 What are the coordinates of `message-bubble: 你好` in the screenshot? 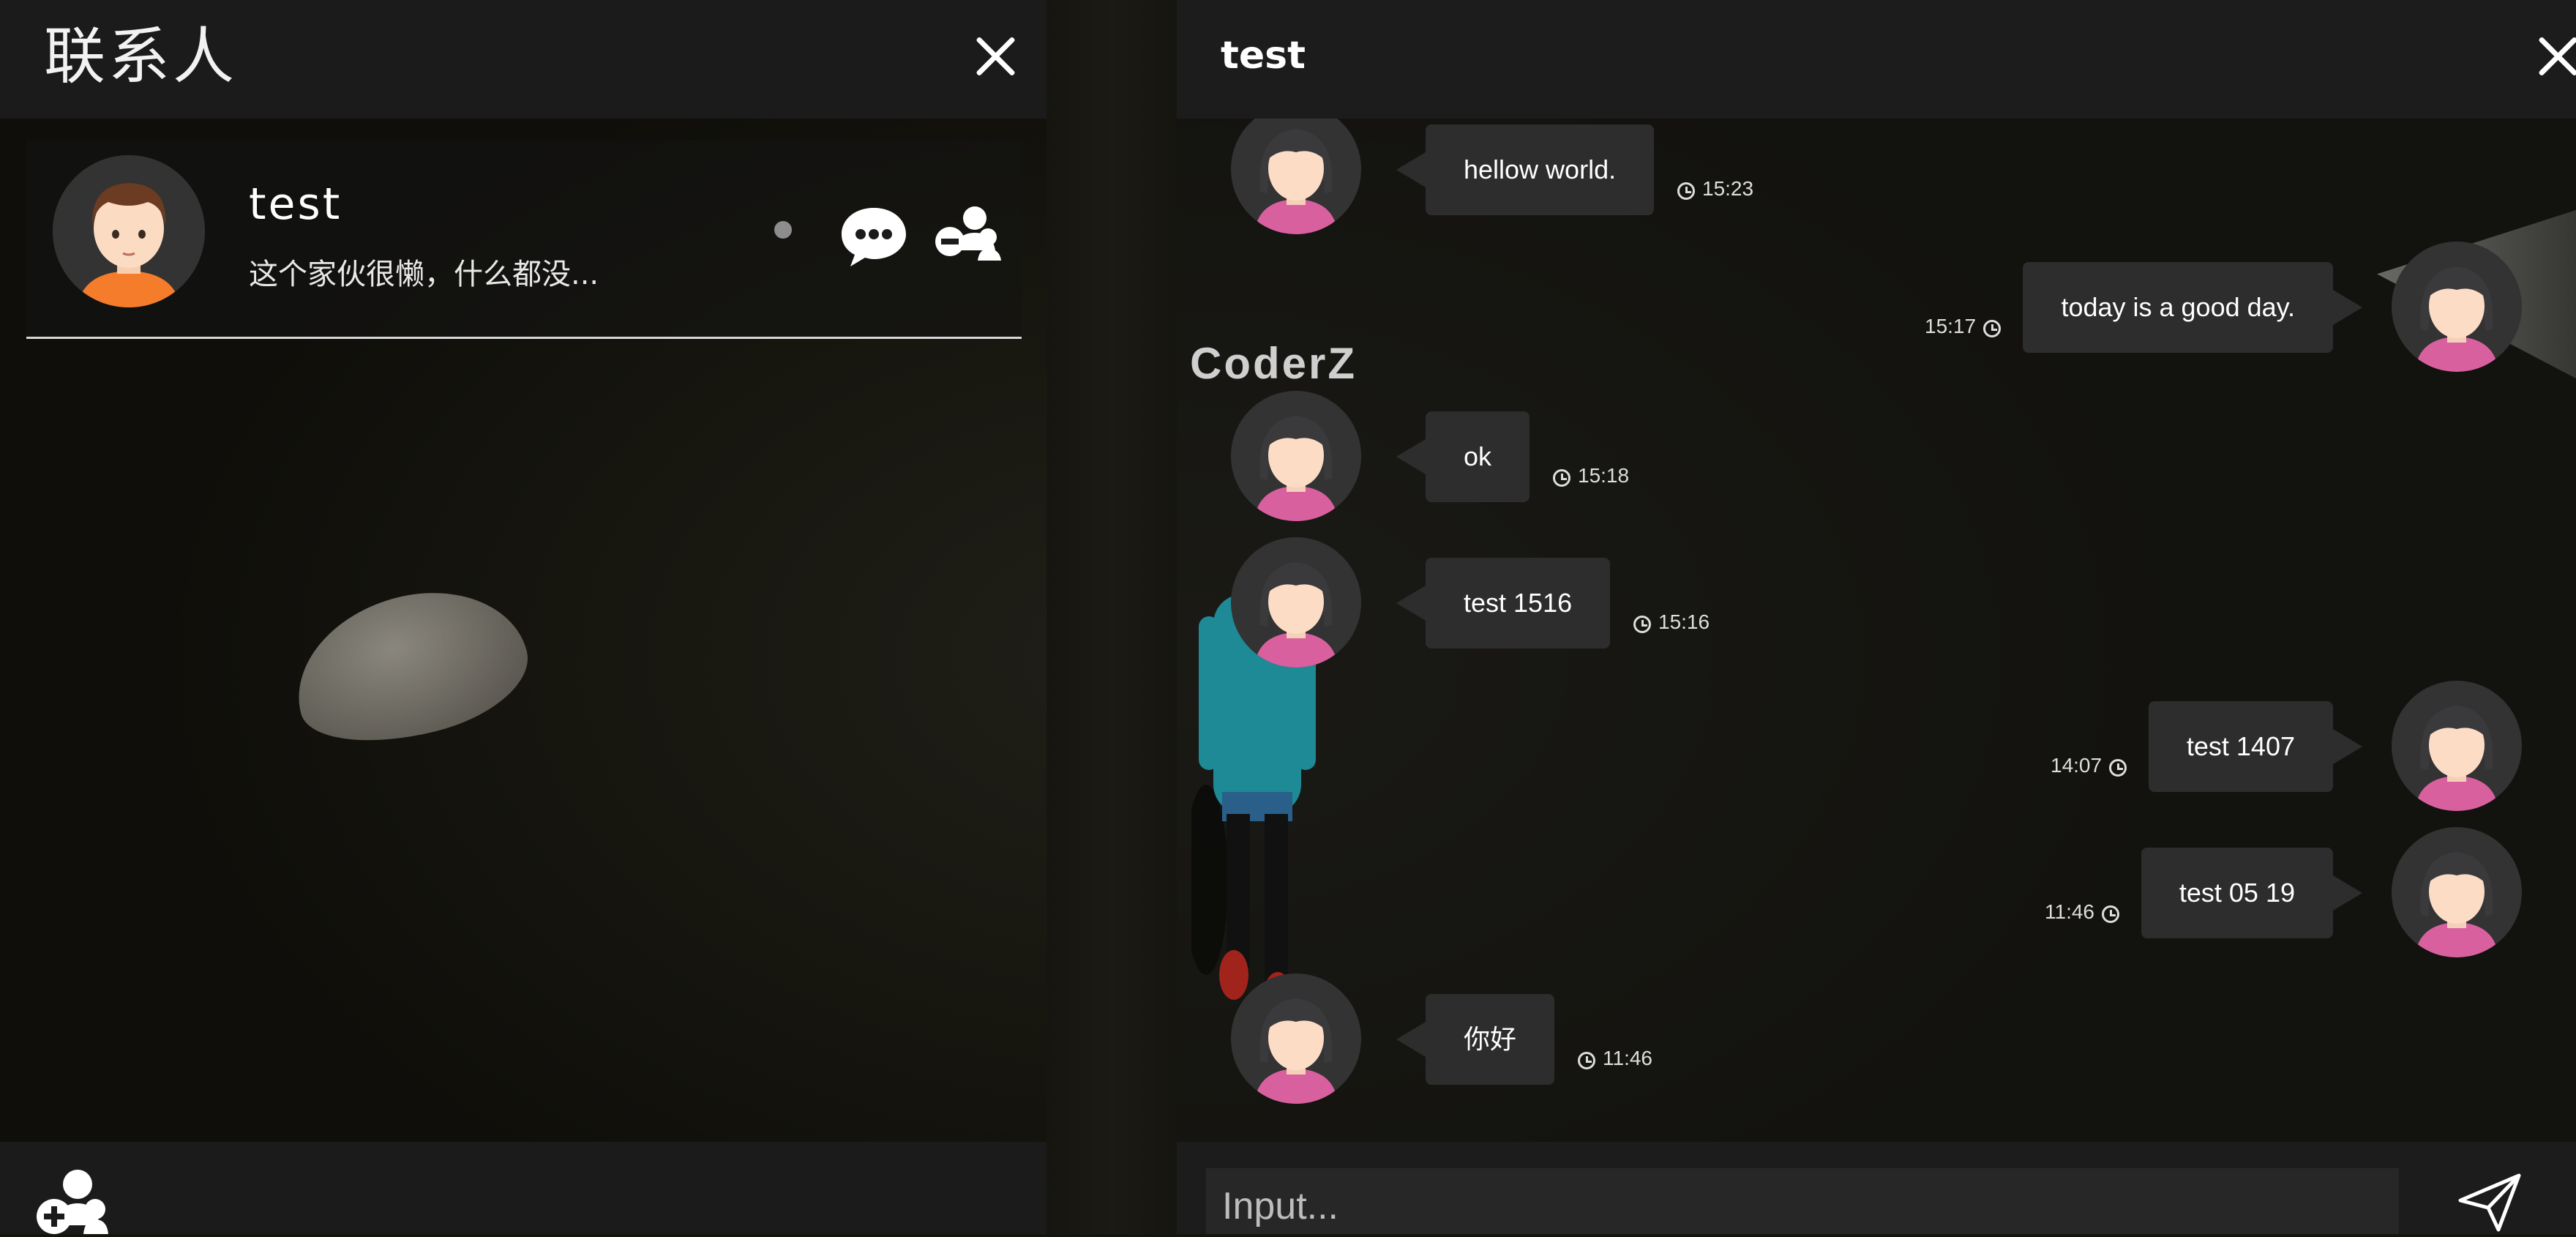 It's located at (1475, 1039).